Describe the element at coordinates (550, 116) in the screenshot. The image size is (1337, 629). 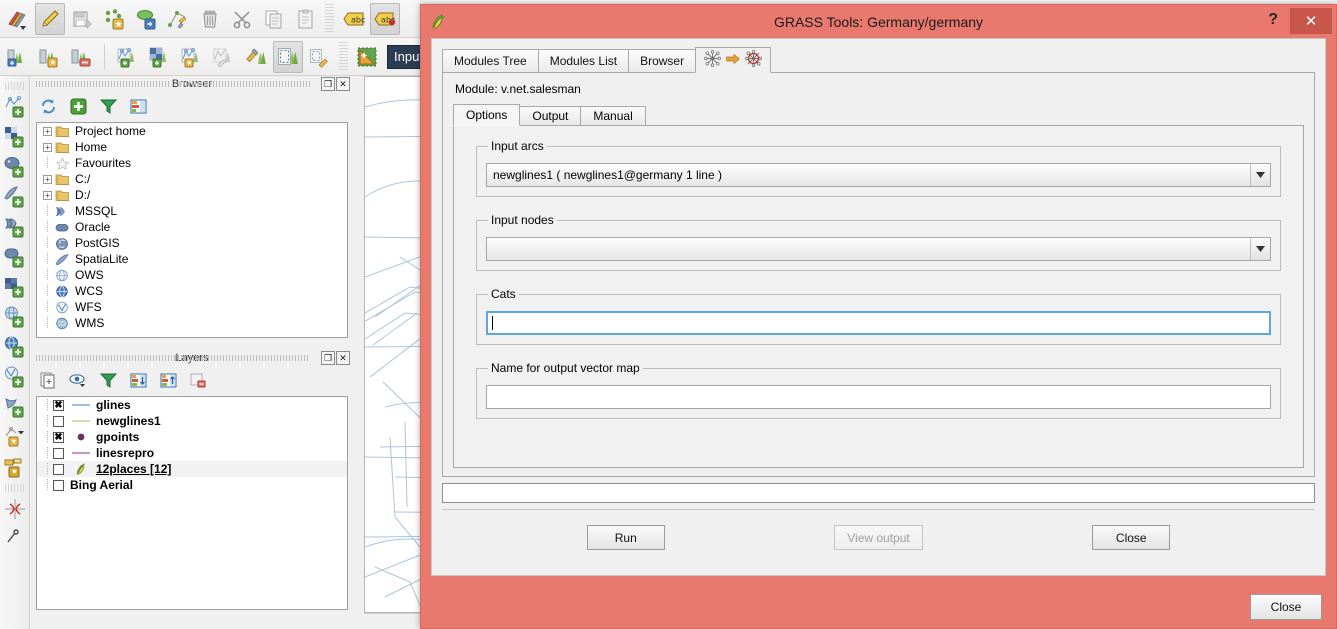
I see `tab-output: Output` at that location.